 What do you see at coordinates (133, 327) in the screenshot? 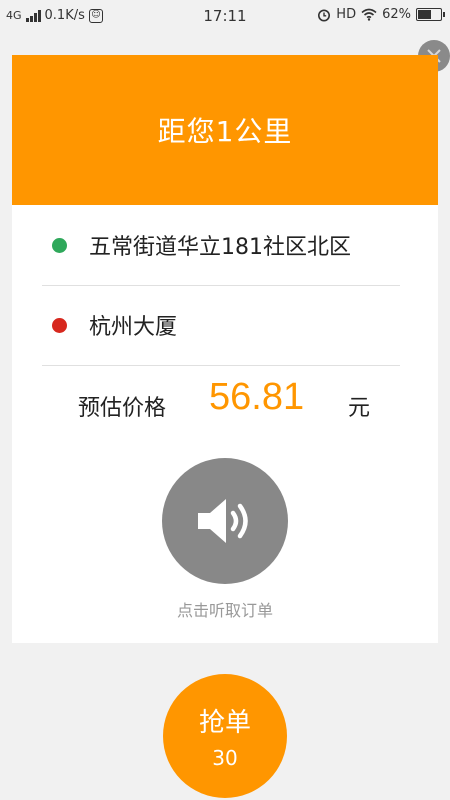
I see `end-address: 杭州大厦` at bounding box center [133, 327].